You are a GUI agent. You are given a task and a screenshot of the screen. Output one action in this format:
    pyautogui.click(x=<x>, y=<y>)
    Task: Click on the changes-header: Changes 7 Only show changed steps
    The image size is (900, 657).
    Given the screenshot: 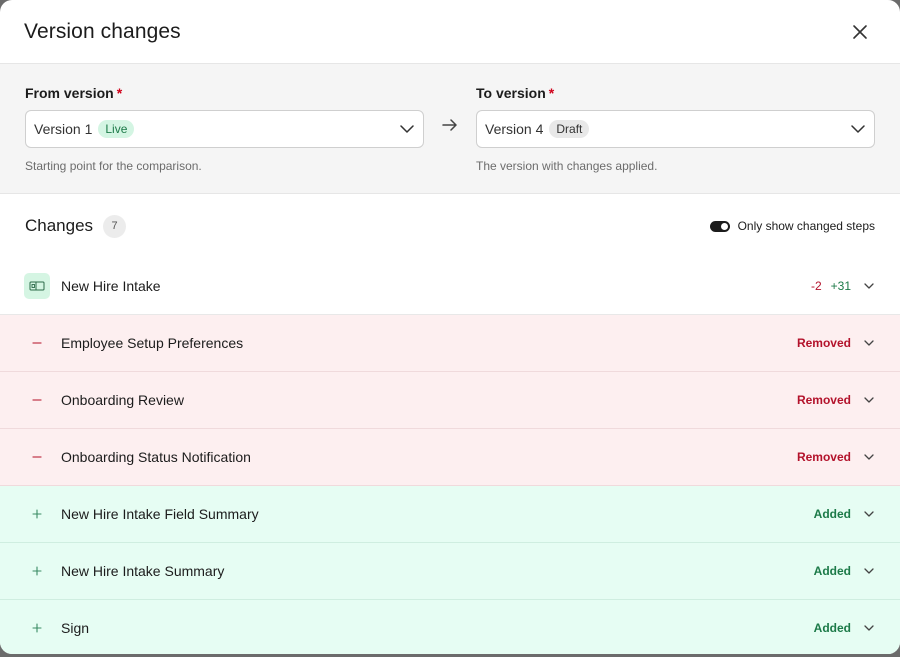 What is the action you would take?
    pyautogui.click(x=450, y=226)
    